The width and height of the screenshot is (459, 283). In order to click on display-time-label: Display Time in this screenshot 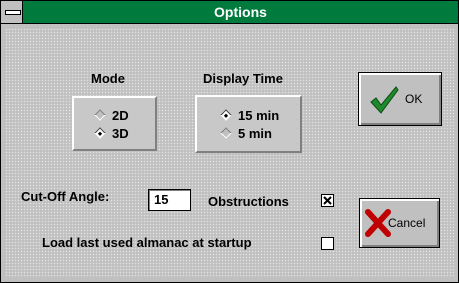, I will do `click(243, 78)`.